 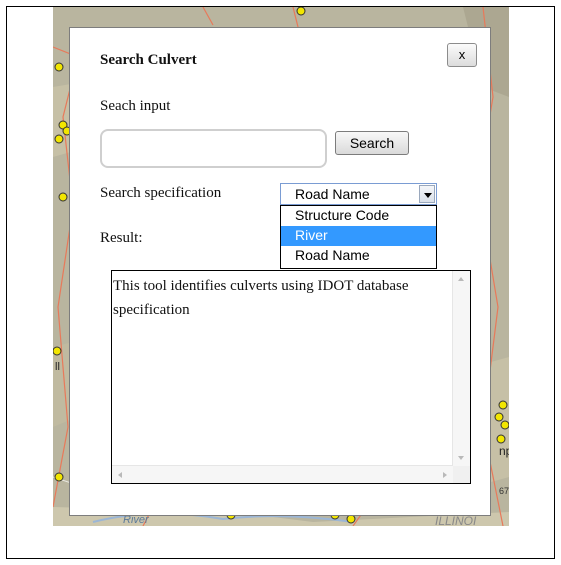 What do you see at coordinates (358, 216) in the screenshot?
I see `option-structure-code: Structure Code` at bounding box center [358, 216].